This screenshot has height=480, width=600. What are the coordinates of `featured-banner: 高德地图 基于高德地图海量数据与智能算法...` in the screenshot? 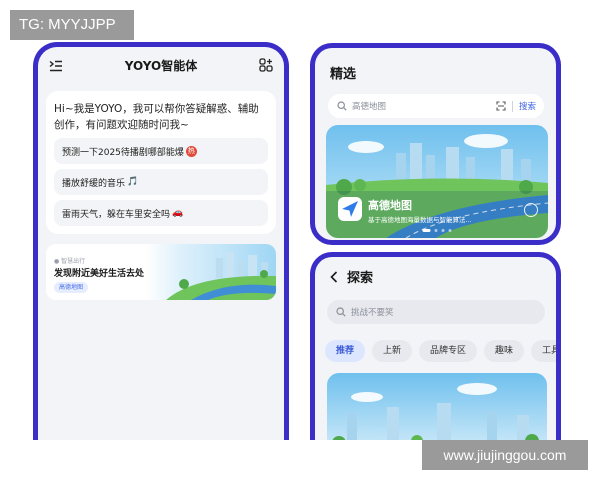 It's located at (437, 181).